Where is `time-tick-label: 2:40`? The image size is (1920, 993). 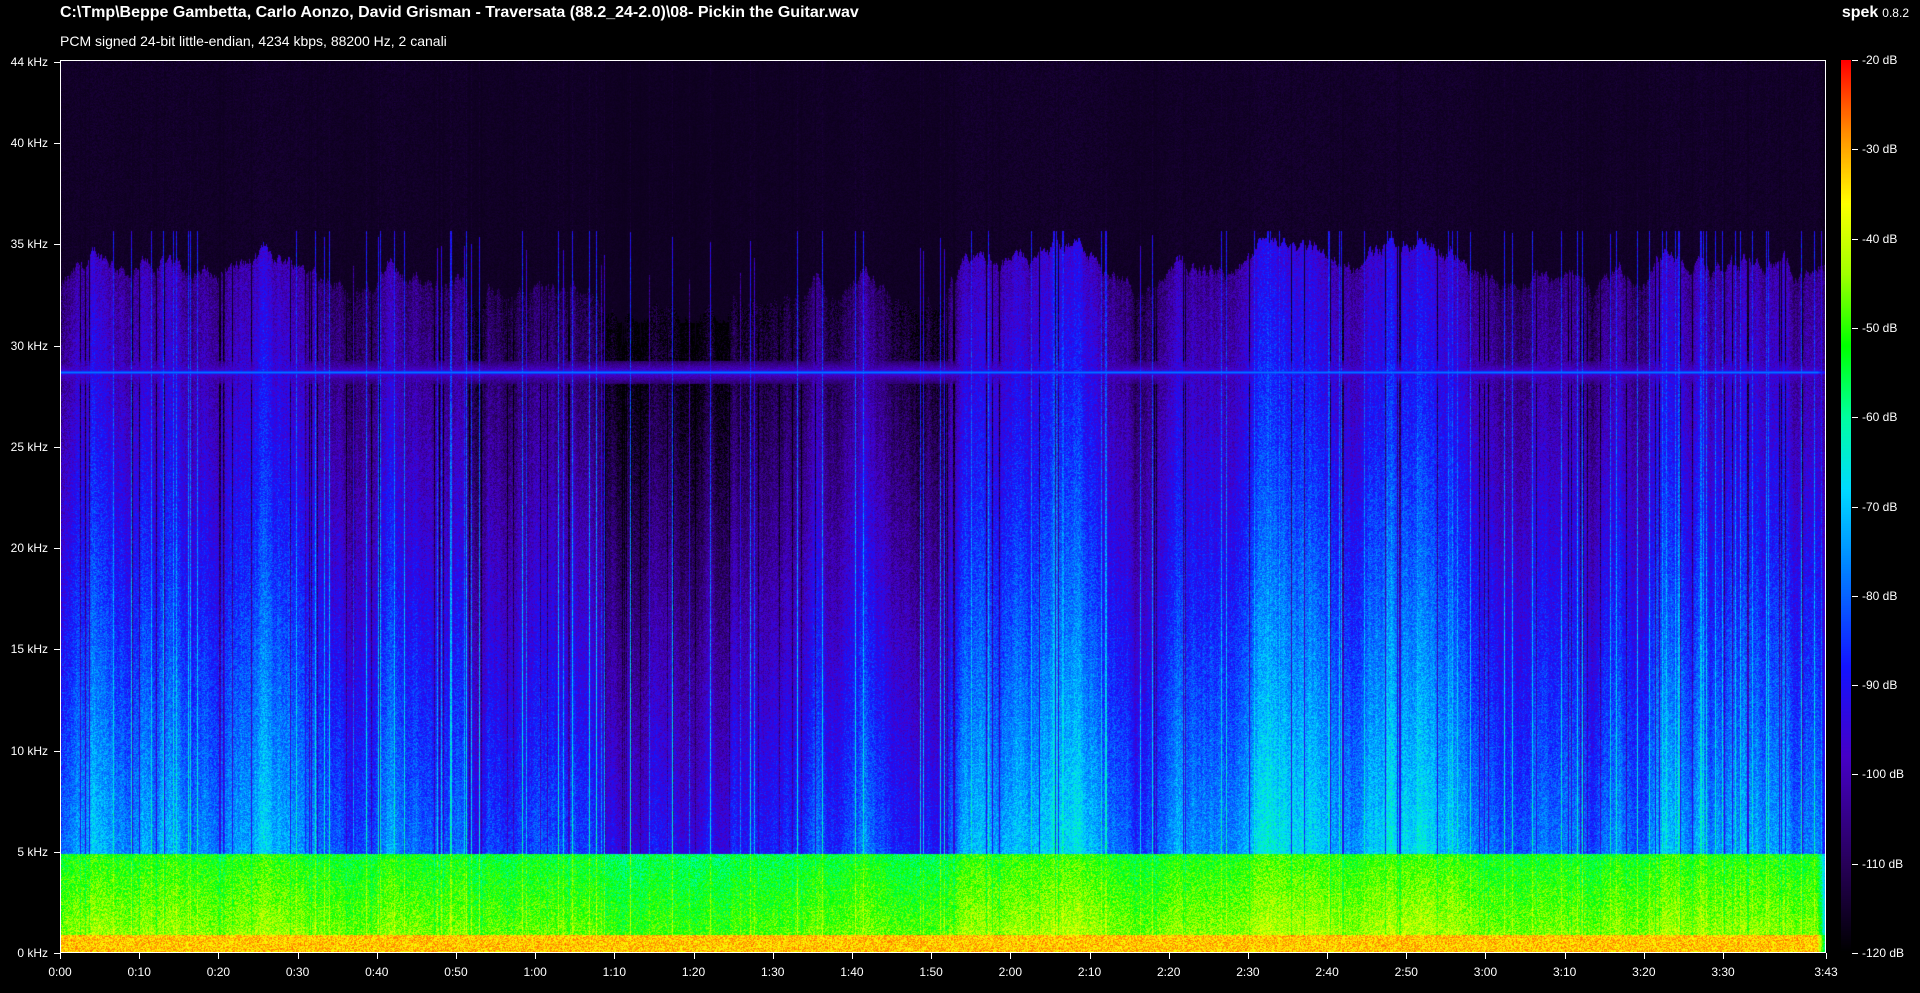
time-tick-label: 2:40 is located at coordinates (1327, 972).